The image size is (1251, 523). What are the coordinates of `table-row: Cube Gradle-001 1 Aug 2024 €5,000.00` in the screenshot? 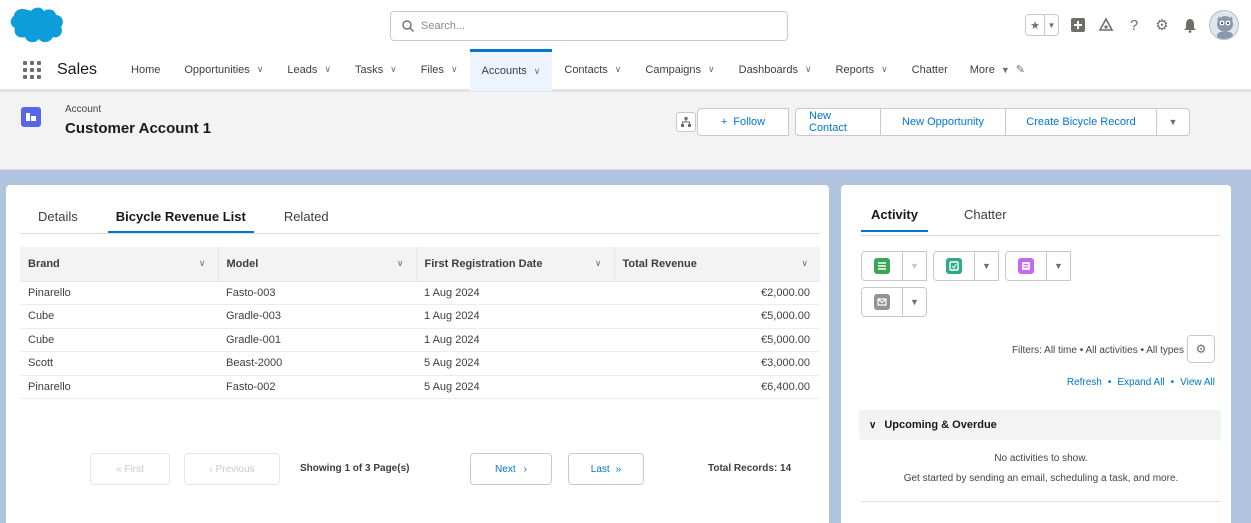 It's located at (420, 340).